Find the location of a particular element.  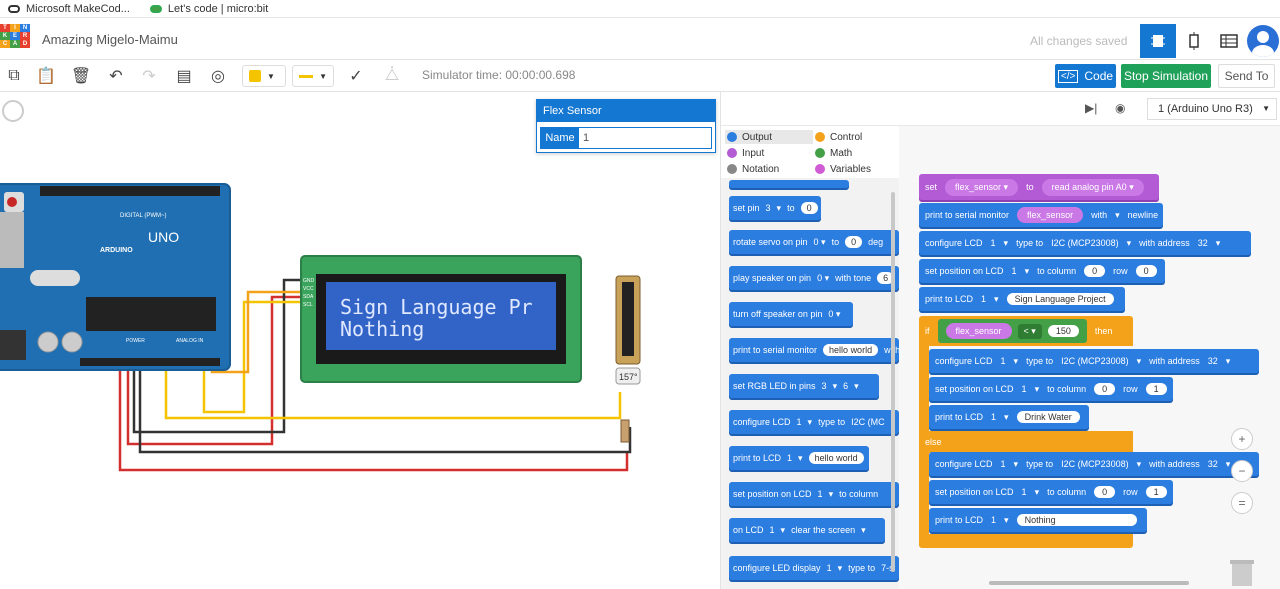

compare-block: flex_sensor < ▾ 150 is located at coordinates (1012, 331).